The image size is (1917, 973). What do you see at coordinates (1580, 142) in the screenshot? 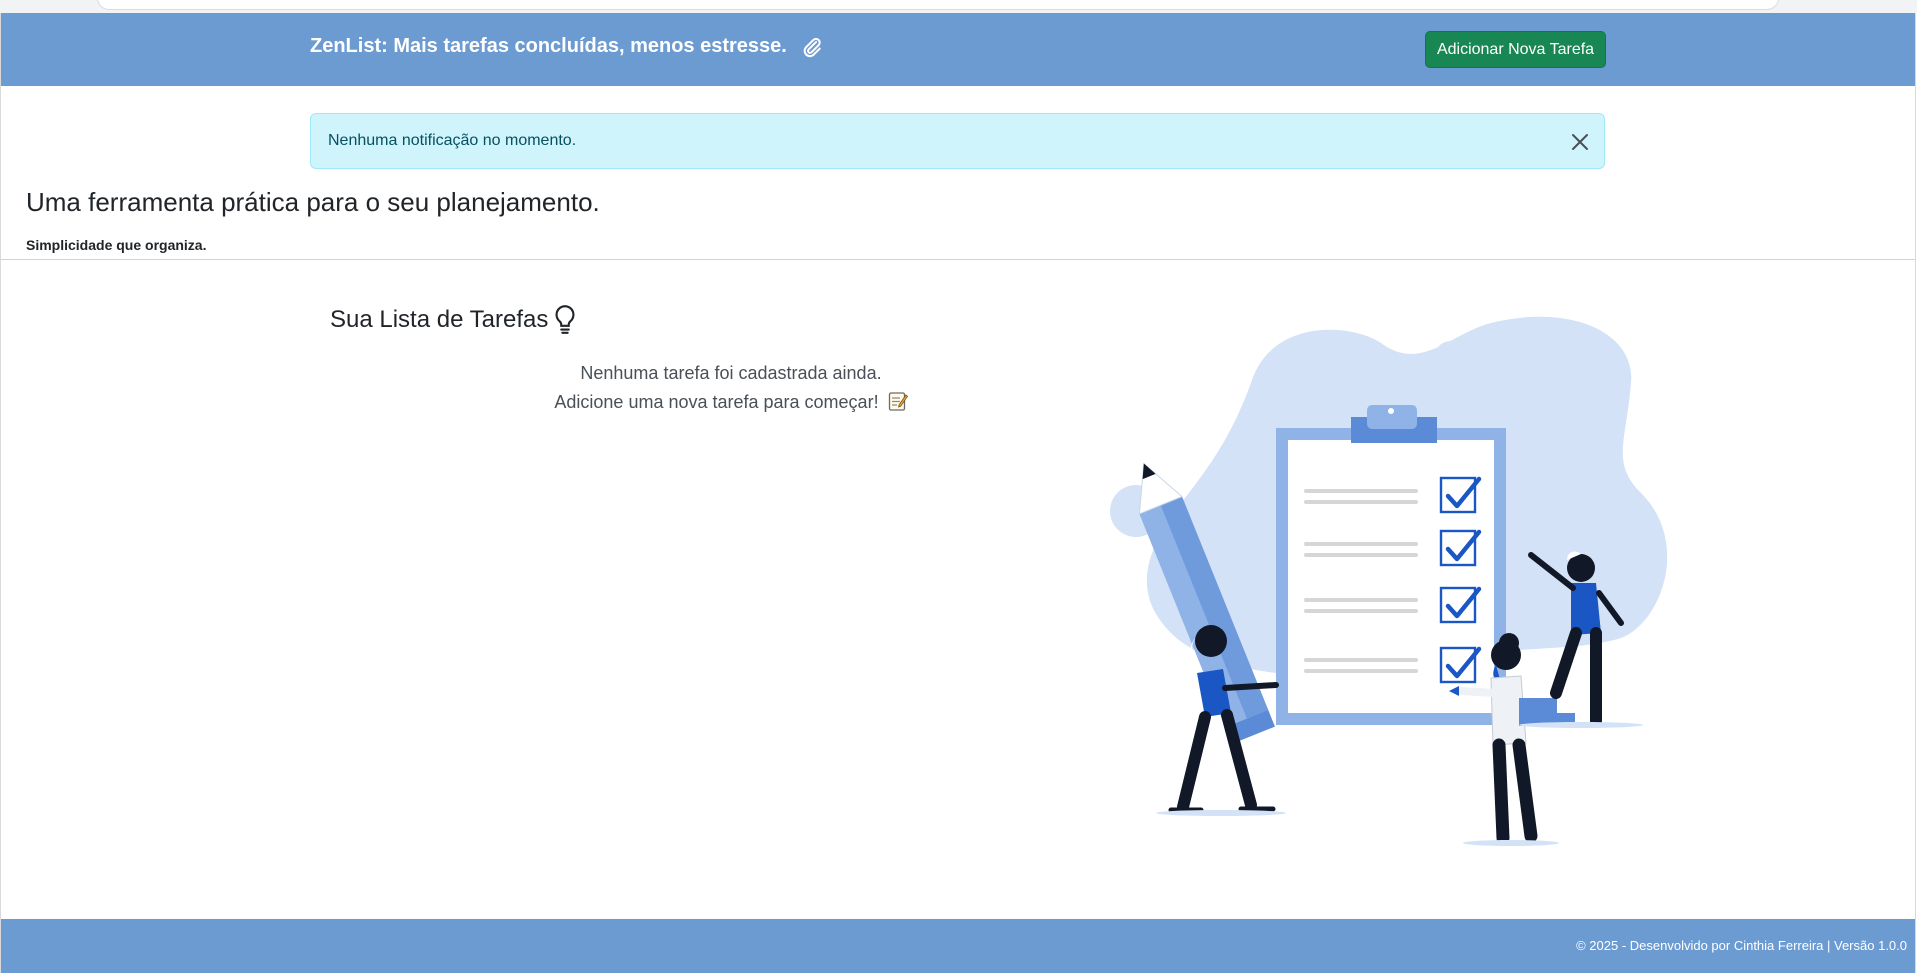
I see `close-icon` at bounding box center [1580, 142].